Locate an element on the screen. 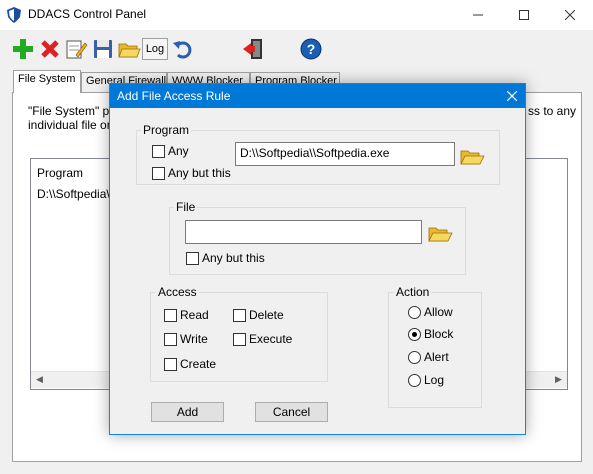  edit-button is located at coordinates (76, 49).